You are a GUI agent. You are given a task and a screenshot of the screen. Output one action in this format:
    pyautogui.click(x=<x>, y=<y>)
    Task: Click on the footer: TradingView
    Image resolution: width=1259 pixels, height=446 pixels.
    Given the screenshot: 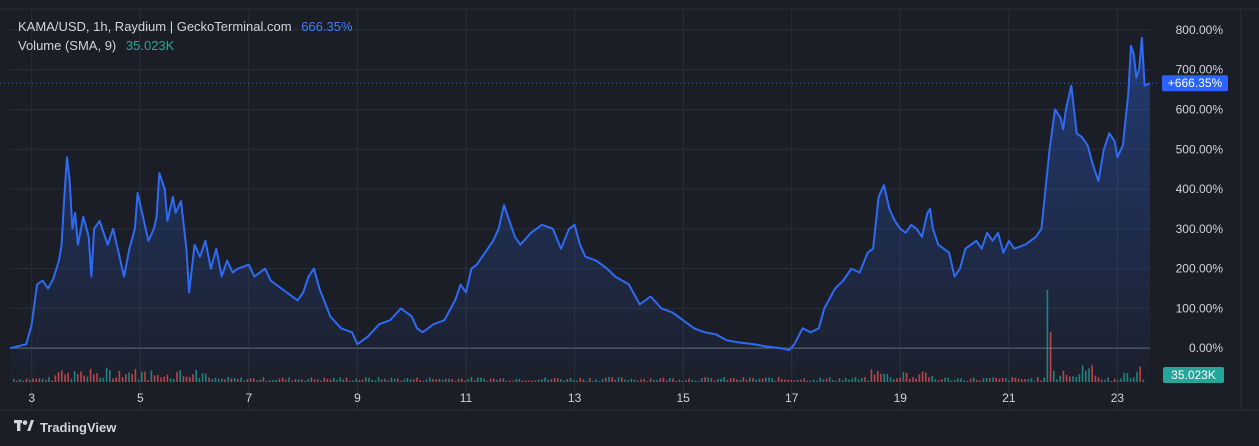 What is the action you would take?
    pyautogui.click(x=65, y=427)
    